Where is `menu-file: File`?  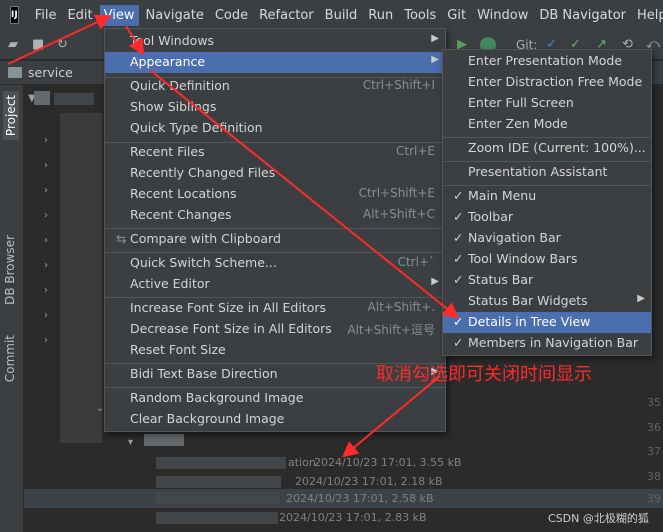
menu-file: File is located at coordinates (46, 15).